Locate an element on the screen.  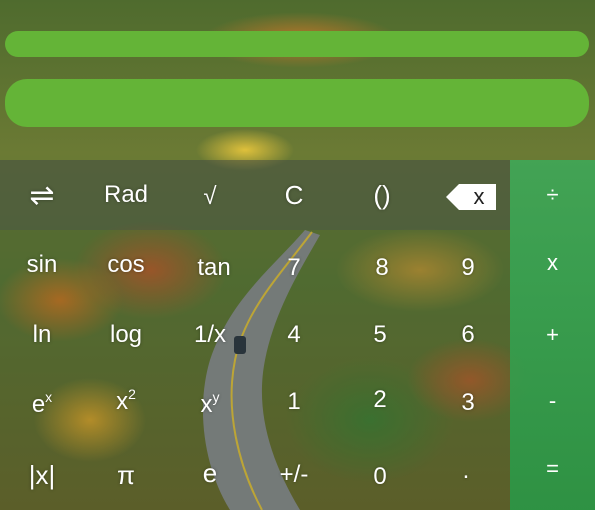
exp-superscript: x is located at coordinates (49, 397).